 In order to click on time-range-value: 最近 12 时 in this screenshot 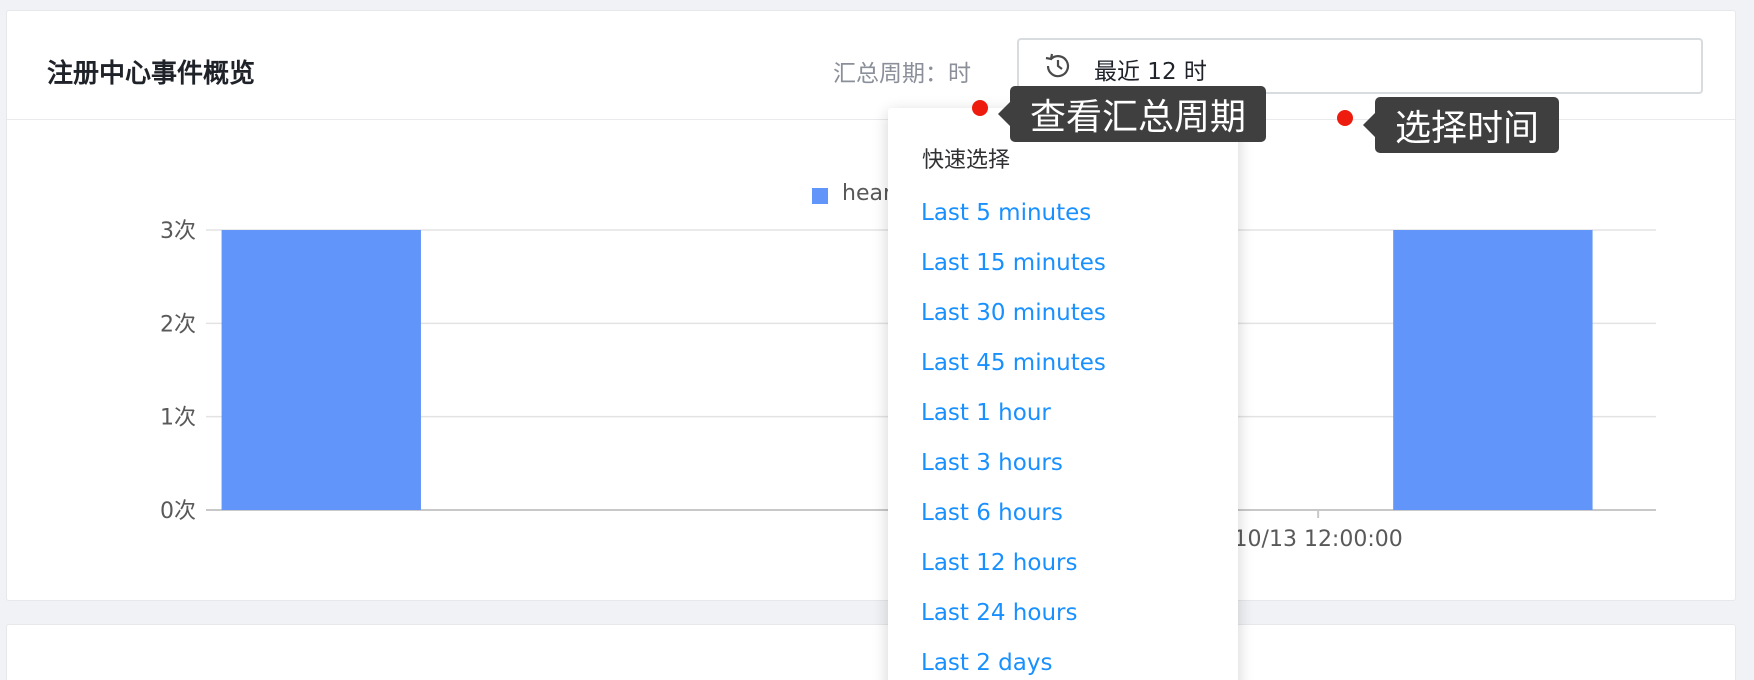, I will do `click(1150, 72)`.